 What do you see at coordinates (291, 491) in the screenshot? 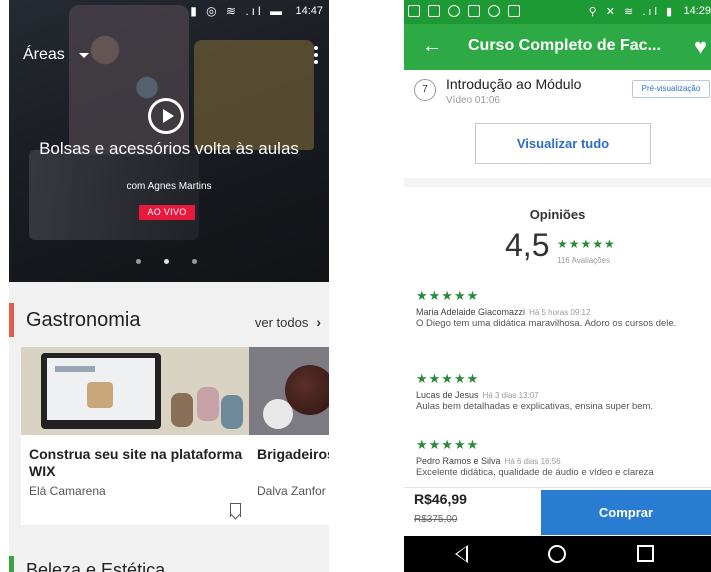
I see `course-author: Dalva Zanfor` at bounding box center [291, 491].